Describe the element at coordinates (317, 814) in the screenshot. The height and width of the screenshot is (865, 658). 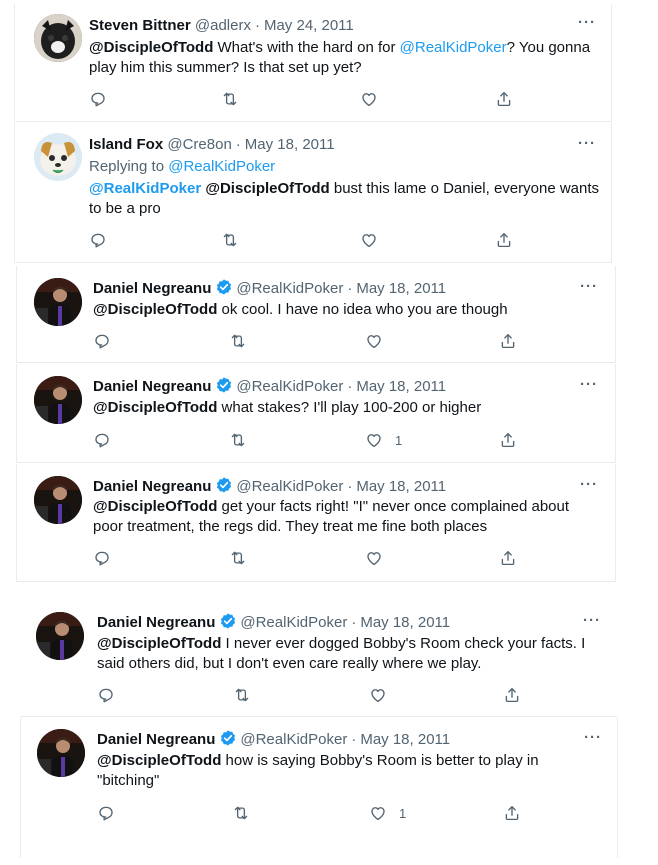
I see `action-bar: 1` at that location.